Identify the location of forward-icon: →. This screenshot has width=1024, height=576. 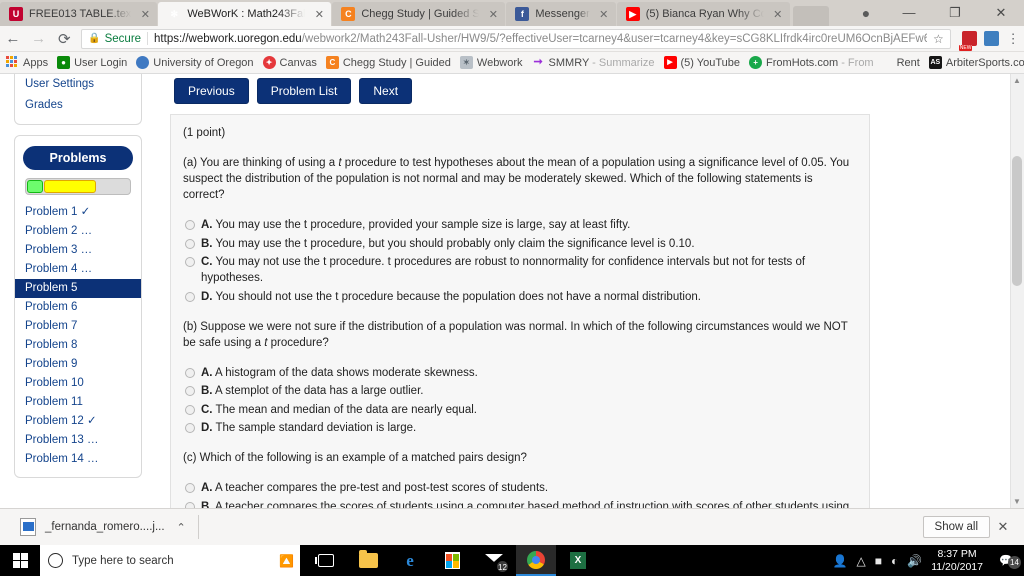
(39, 39).